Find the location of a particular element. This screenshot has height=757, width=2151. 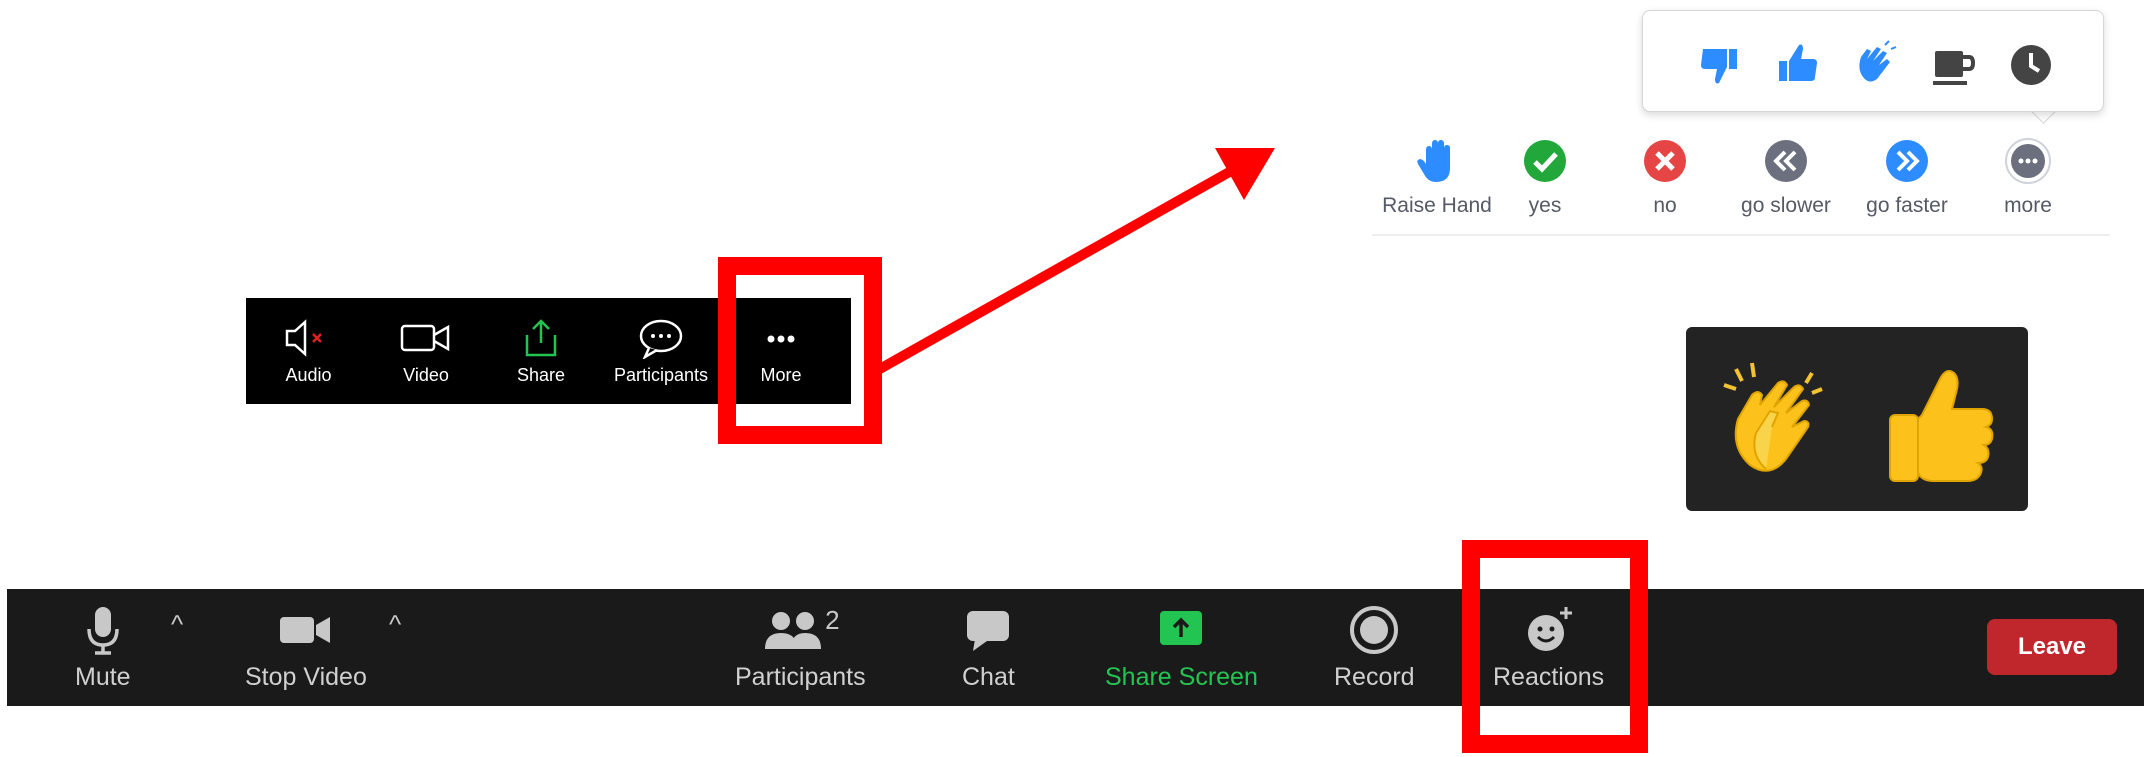

record-icon is located at coordinates (1374, 630).